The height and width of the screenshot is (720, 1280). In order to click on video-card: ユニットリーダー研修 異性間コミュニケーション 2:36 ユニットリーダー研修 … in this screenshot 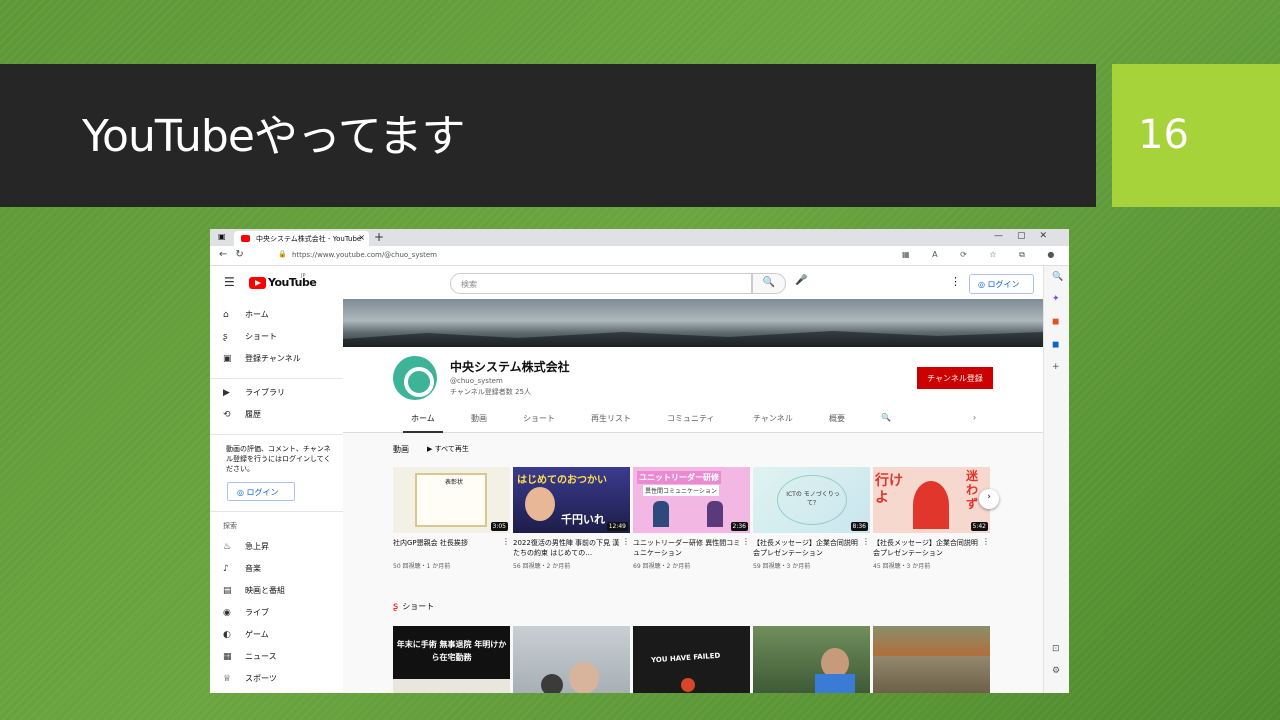, I will do `click(691, 518)`.